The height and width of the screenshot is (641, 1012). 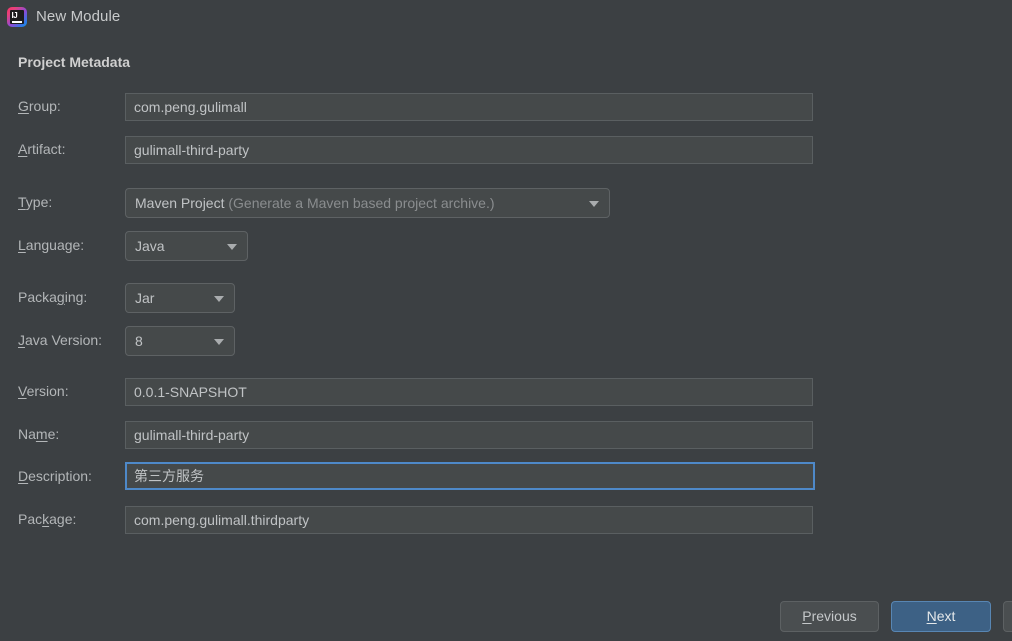 I want to click on label-package: Package:, so click(x=47, y=519).